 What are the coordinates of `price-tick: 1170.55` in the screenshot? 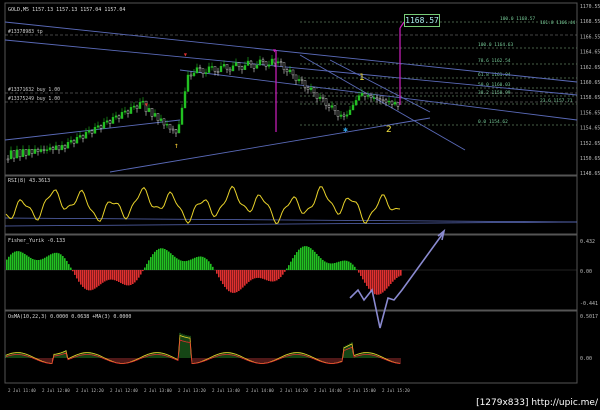 It's located at (590, 7).